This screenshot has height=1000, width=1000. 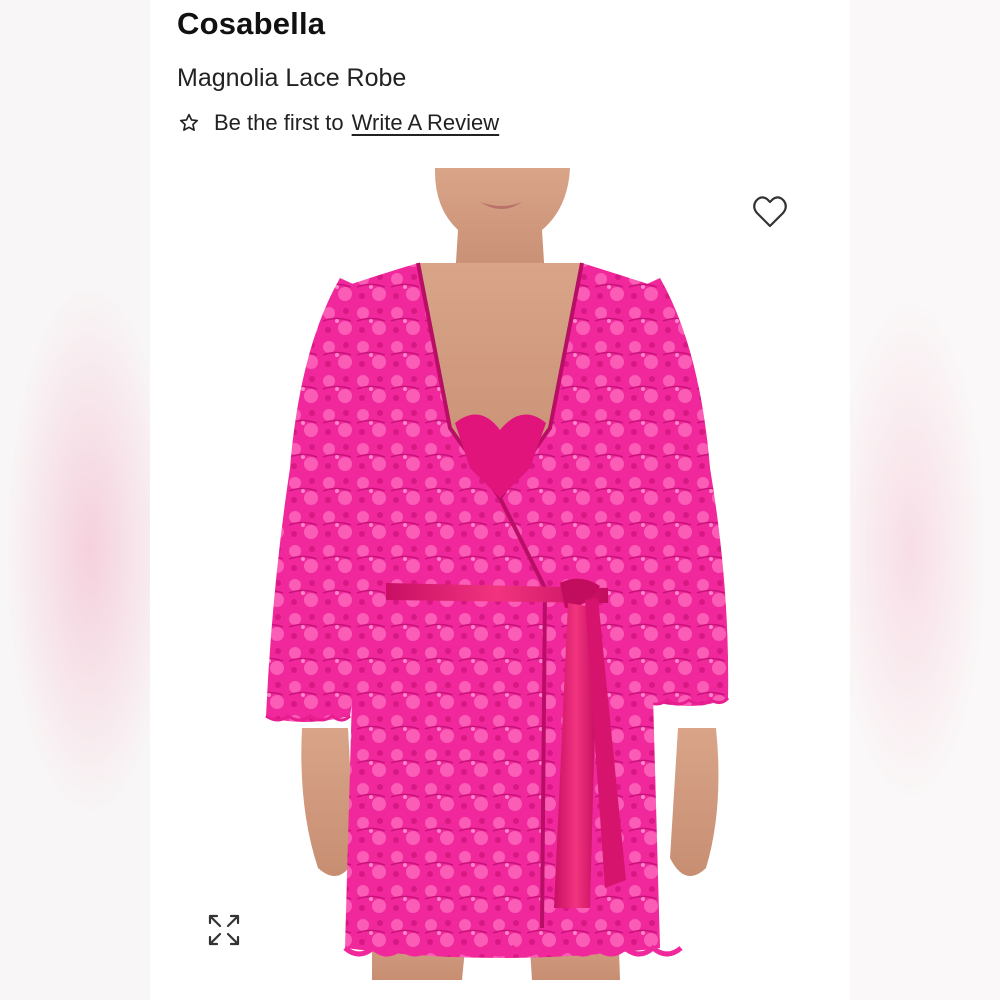 I want to click on product-title: Magnolia Lace Robe, so click(x=292, y=78).